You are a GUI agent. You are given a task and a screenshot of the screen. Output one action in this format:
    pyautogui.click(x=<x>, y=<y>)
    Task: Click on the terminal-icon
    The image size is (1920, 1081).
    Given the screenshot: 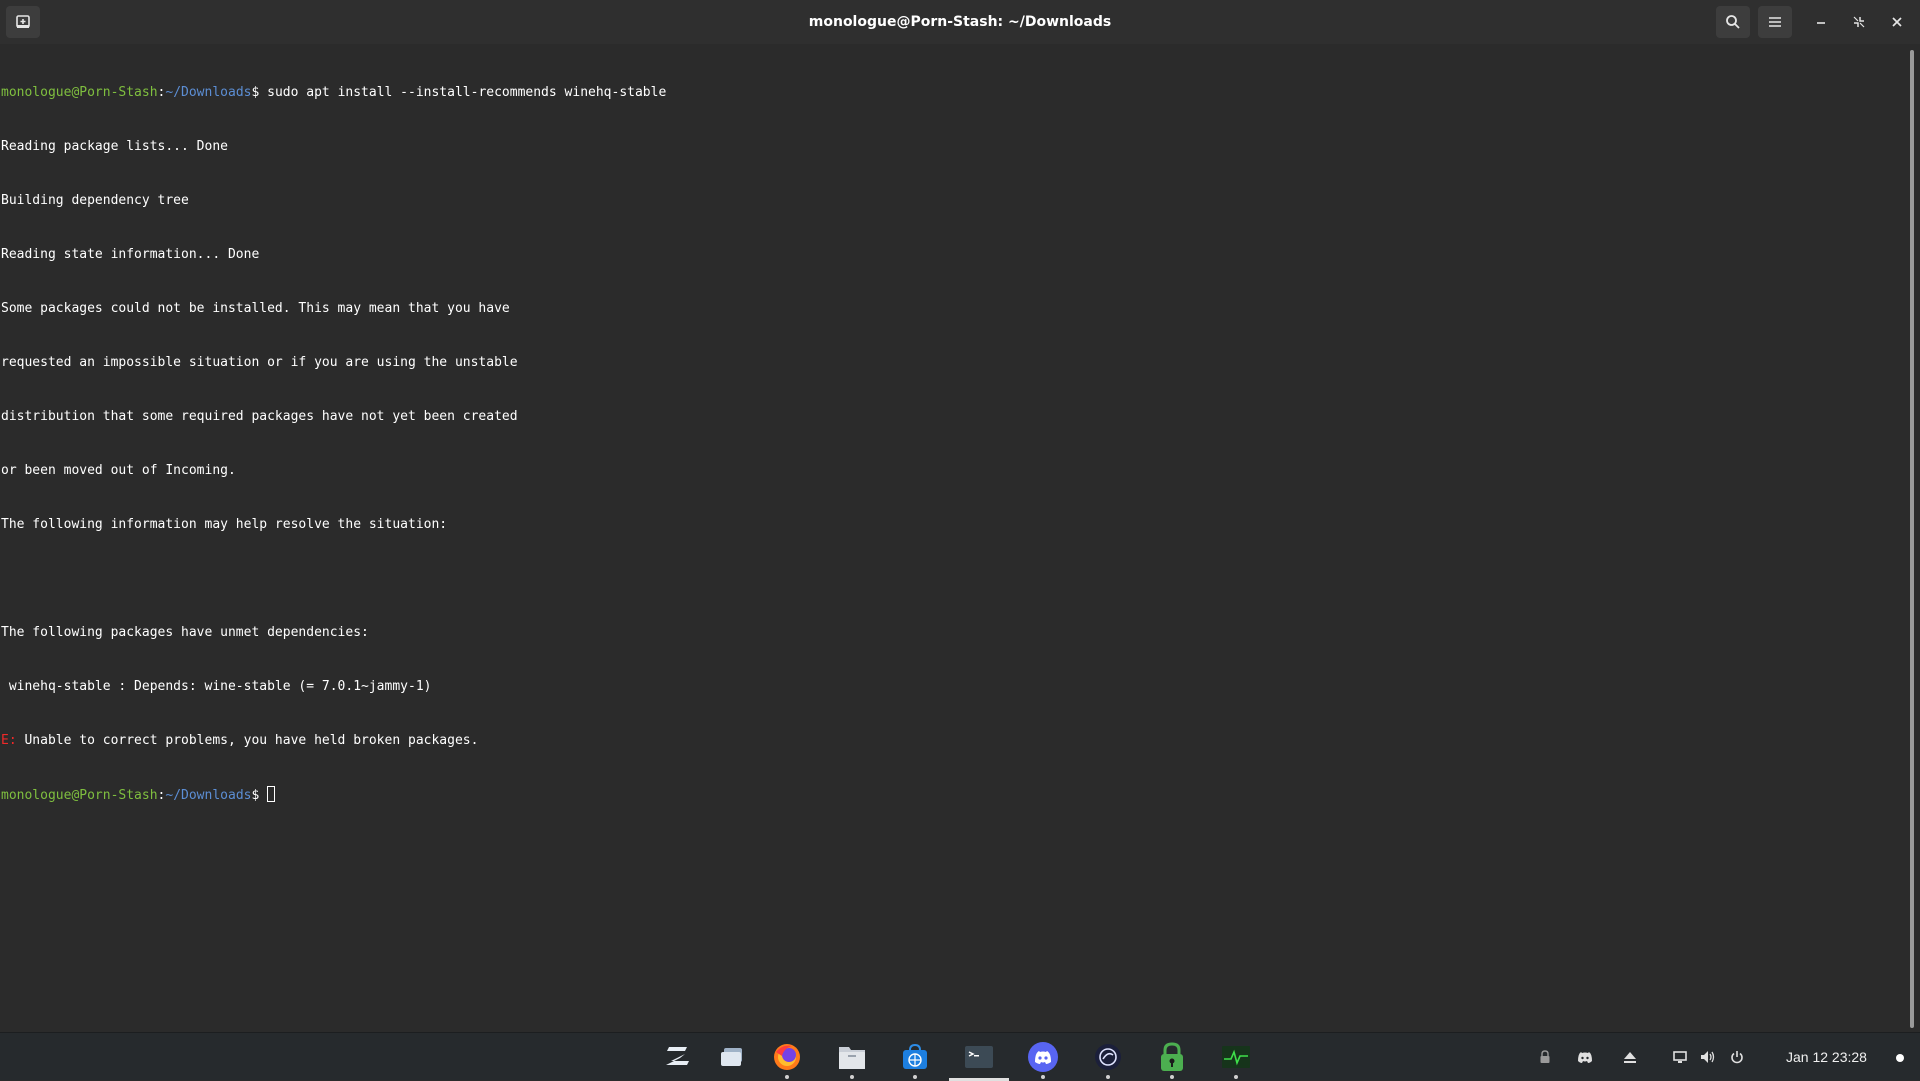 What is the action you would take?
    pyautogui.click(x=979, y=1057)
    